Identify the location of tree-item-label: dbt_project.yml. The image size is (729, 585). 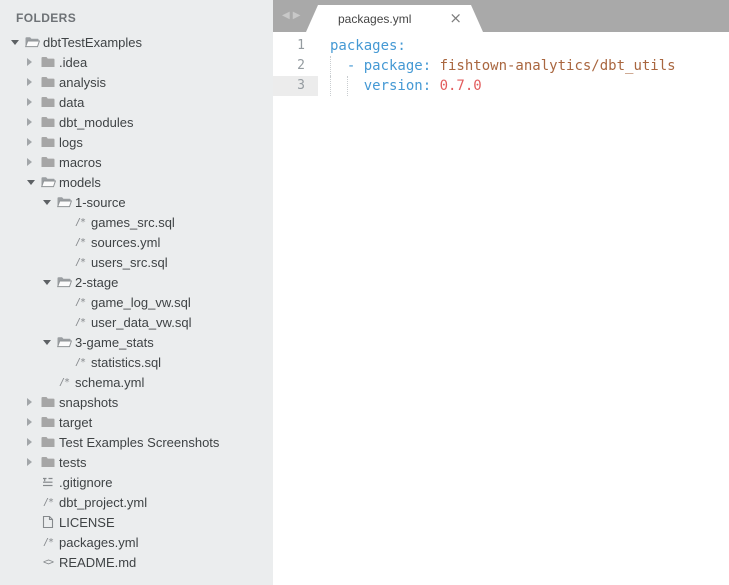
(103, 502).